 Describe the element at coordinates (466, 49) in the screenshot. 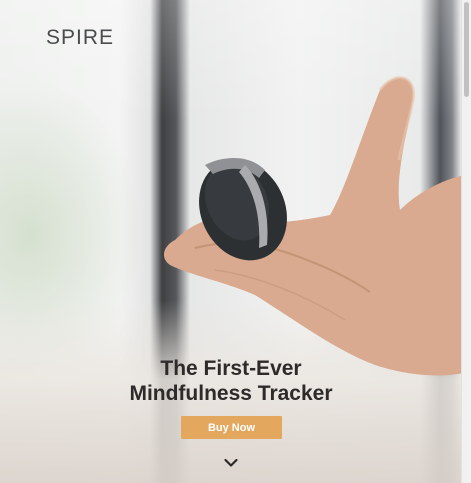

I see `scrollbar-thumb` at that location.